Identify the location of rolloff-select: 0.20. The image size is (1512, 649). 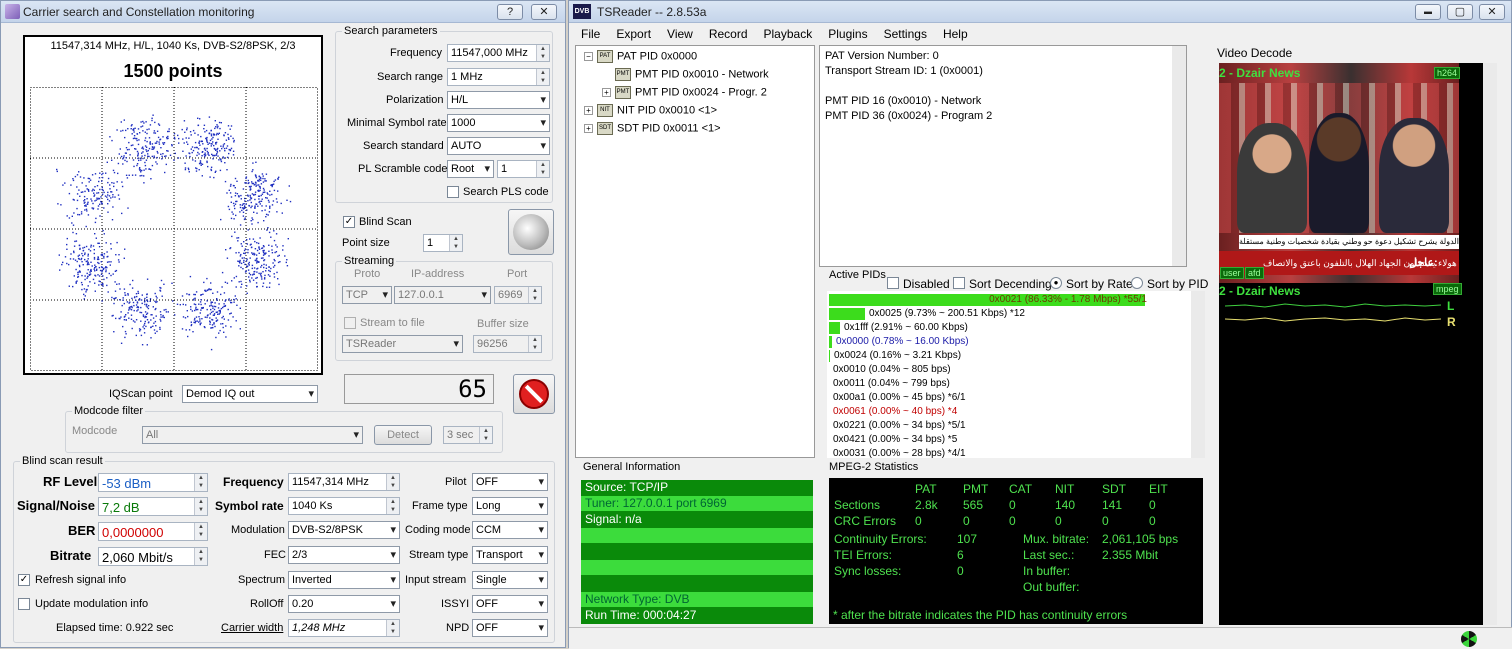
(344, 604).